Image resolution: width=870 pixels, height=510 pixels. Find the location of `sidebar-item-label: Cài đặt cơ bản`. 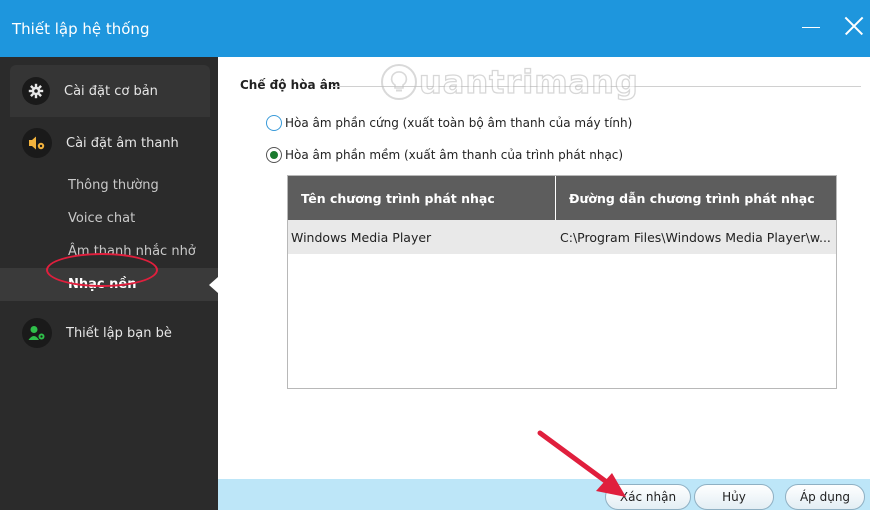

sidebar-item-label: Cài đặt cơ bản is located at coordinates (111, 91).